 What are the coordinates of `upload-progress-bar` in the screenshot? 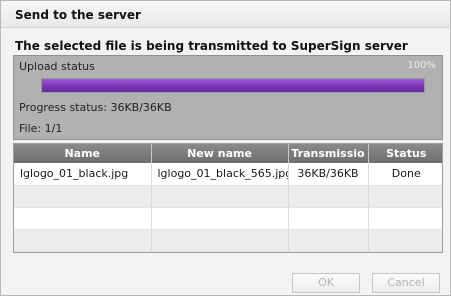 It's located at (233, 85).